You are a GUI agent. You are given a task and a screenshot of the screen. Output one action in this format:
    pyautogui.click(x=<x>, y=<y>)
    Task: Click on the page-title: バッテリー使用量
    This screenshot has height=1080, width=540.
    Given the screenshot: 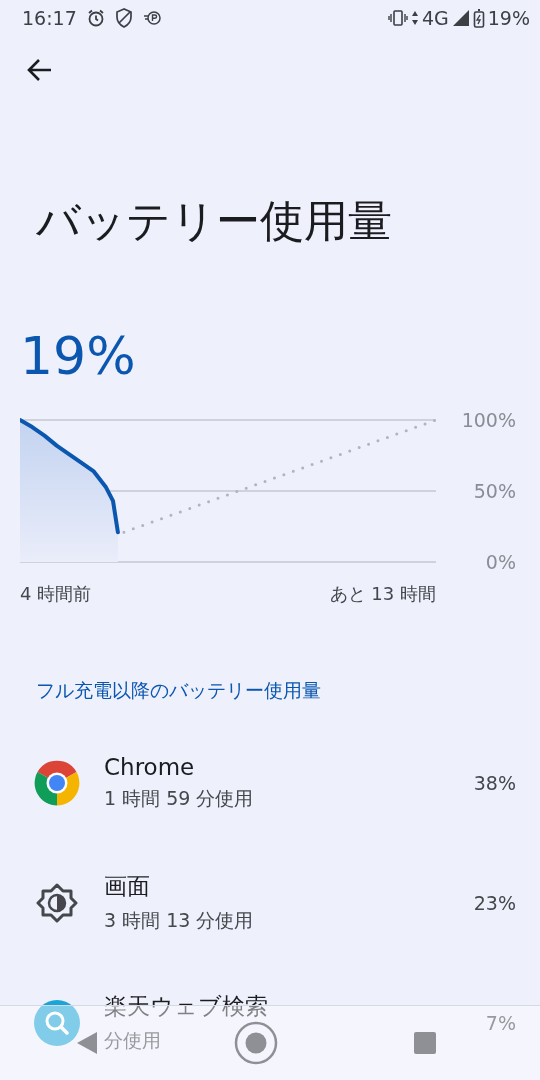 What is the action you would take?
    pyautogui.click(x=214, y=221)
    